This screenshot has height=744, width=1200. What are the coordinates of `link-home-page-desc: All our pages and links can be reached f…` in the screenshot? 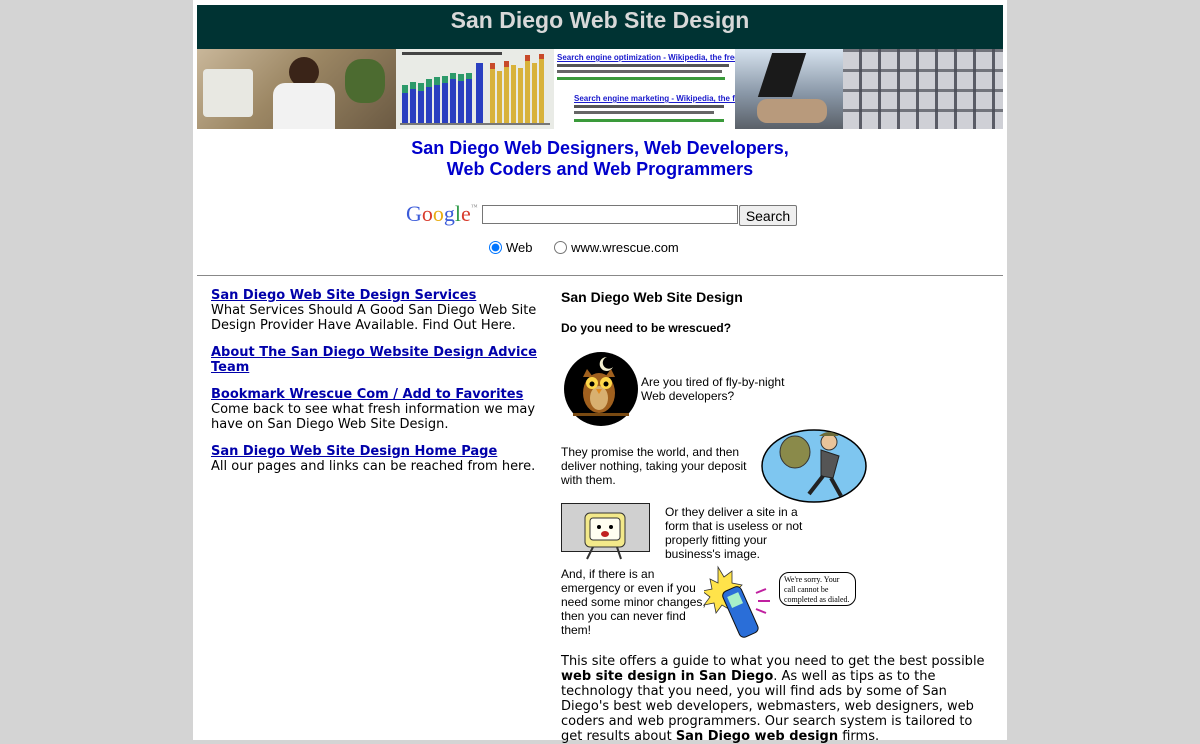 It's located at (373, 466).